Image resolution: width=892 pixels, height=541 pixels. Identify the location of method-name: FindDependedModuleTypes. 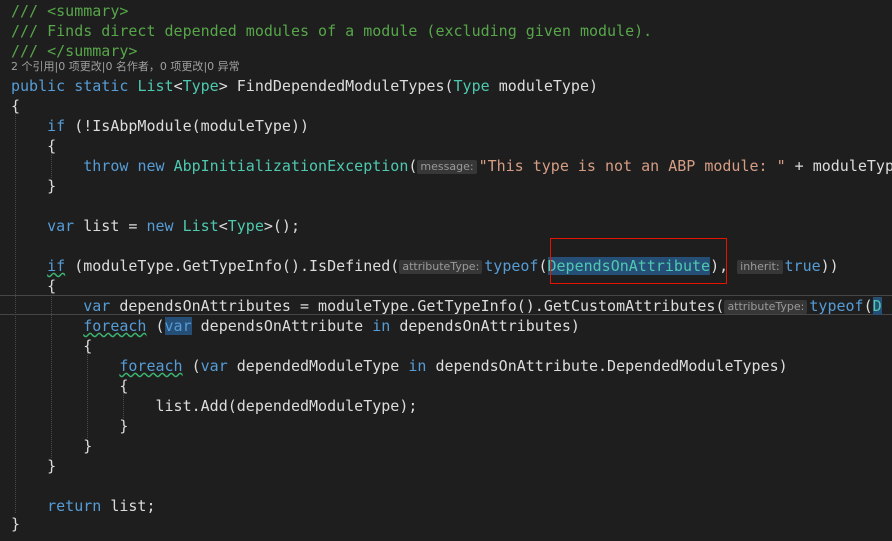
(340, 86).